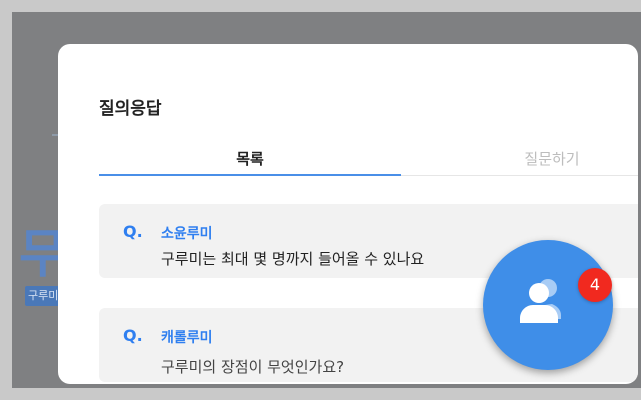  What do you see at coordinates (187, 338) in the screenshot?
I see `question-author: 캐롤루미` at bounding box center [187, 338].